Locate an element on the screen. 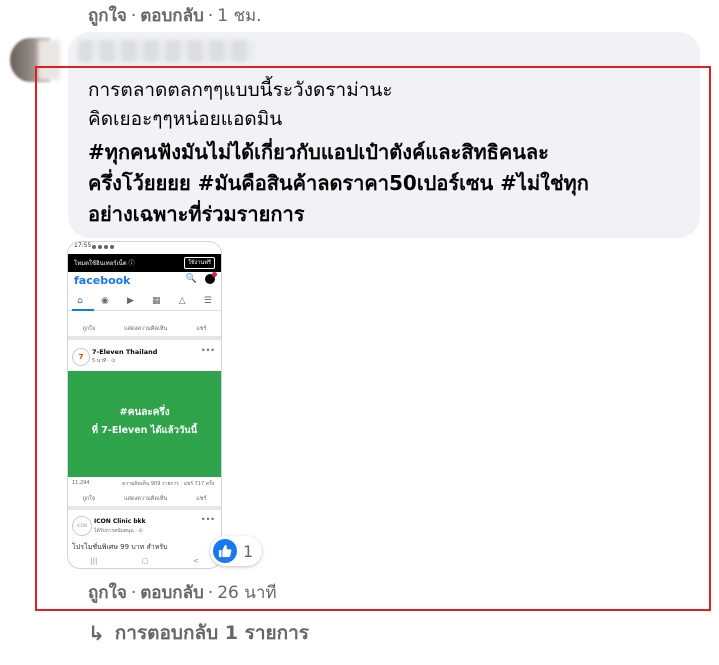 This screenshot has height=665, width=719. view-replies-link: ↳ การตอบกลับ 1 รายการ is located at coordinates (198, 633).